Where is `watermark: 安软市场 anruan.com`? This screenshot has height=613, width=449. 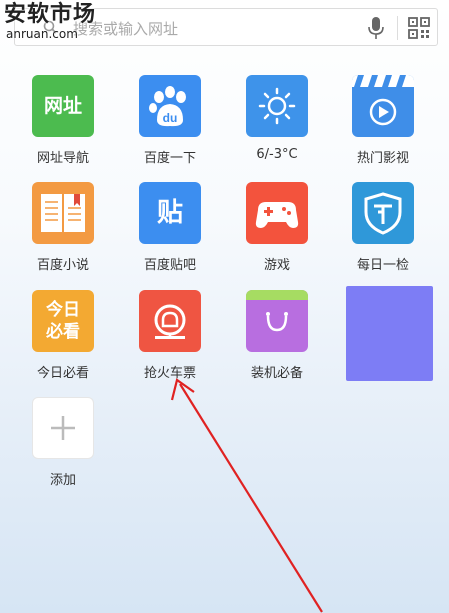 watermark: 安软市场 anruan.com is located at coordinates (50, 21).